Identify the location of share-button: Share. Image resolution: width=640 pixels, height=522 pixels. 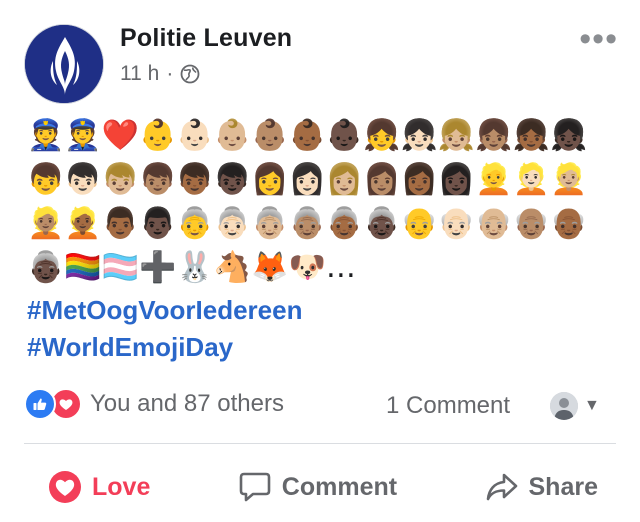
(541, 487).